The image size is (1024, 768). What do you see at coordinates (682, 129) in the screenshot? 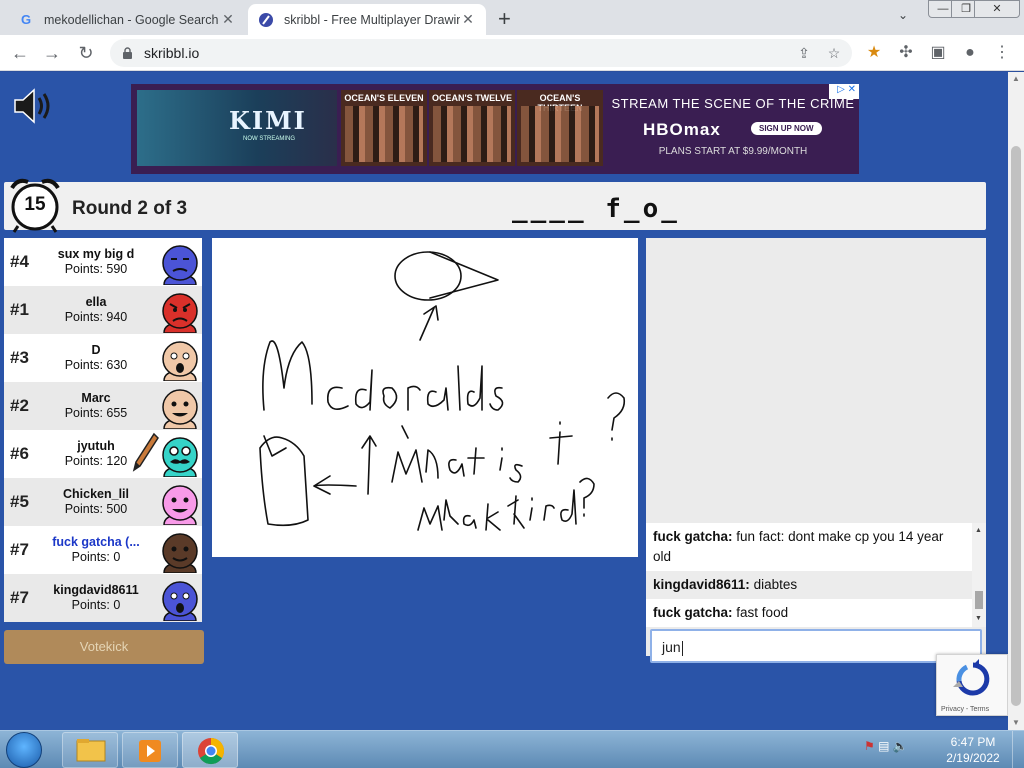
I see `ad-brand: HBOmax` at bounding box center [682, 129].